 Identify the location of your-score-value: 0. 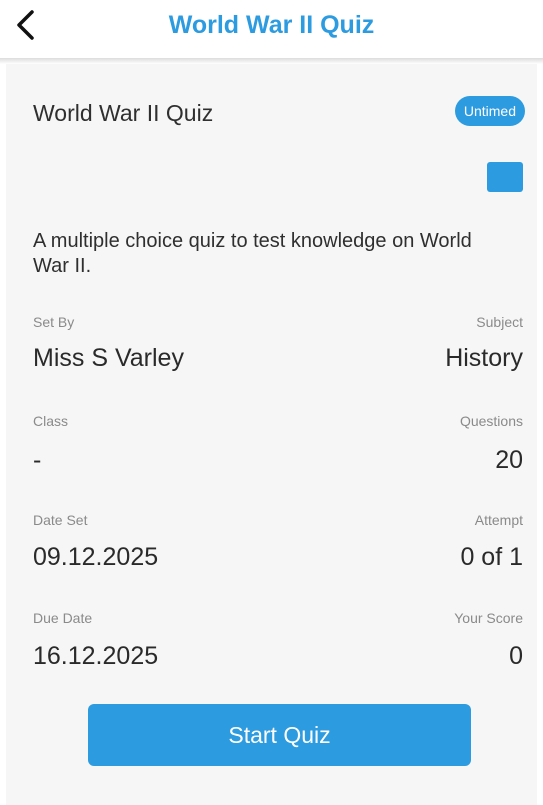
(516, 656).